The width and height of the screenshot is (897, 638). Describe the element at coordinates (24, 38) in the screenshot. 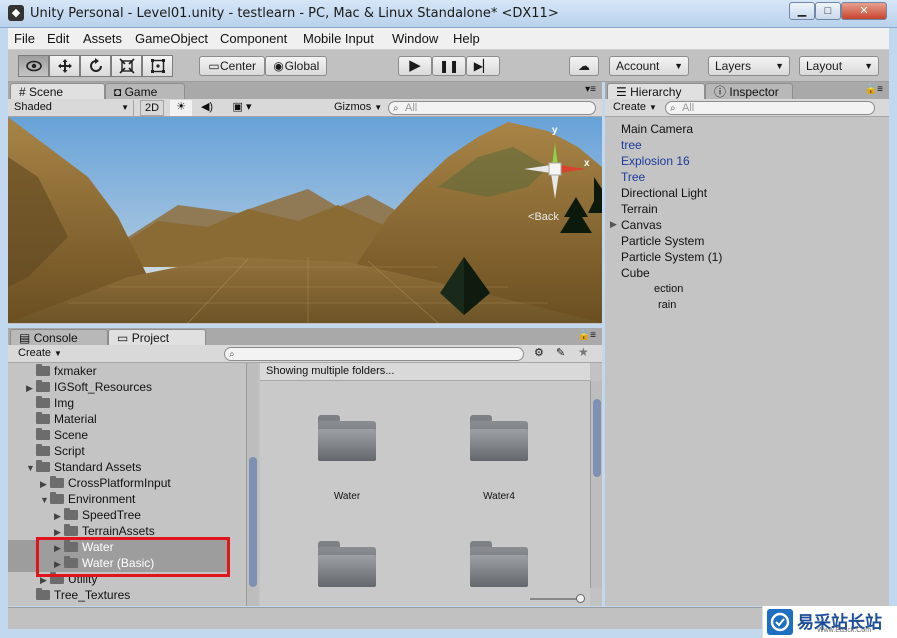

I see `menu-file: File` at that location.